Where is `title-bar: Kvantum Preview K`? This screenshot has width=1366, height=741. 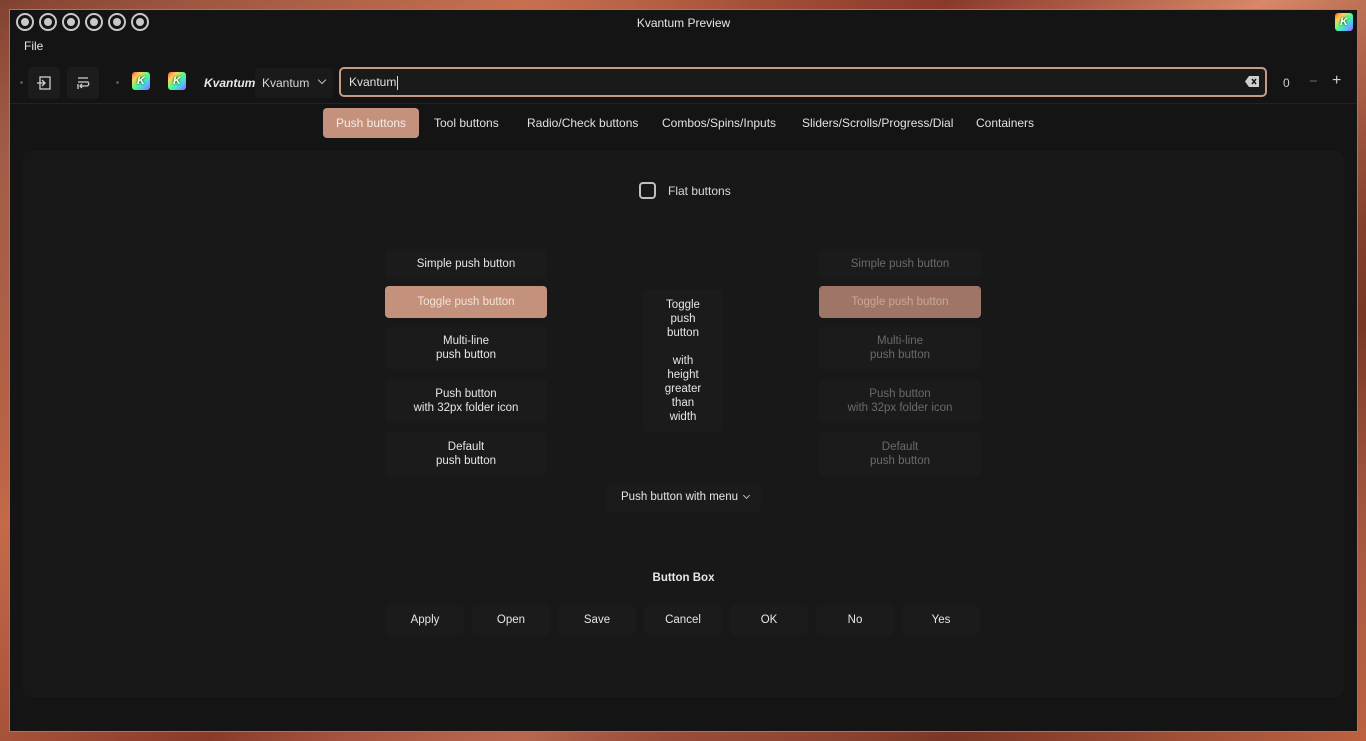 title-bar: Kvantum Preview K is located at coordinates (683, 22).